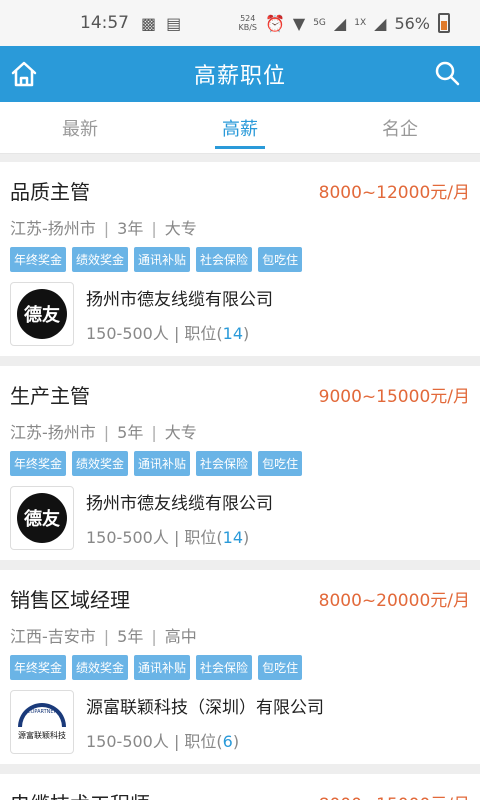  What do you see at coordinates (103, 636) in the screenshot?
I see `job-meta: 江西-吉安市 | 5年 | 高中` at bounding box center [103, 636].